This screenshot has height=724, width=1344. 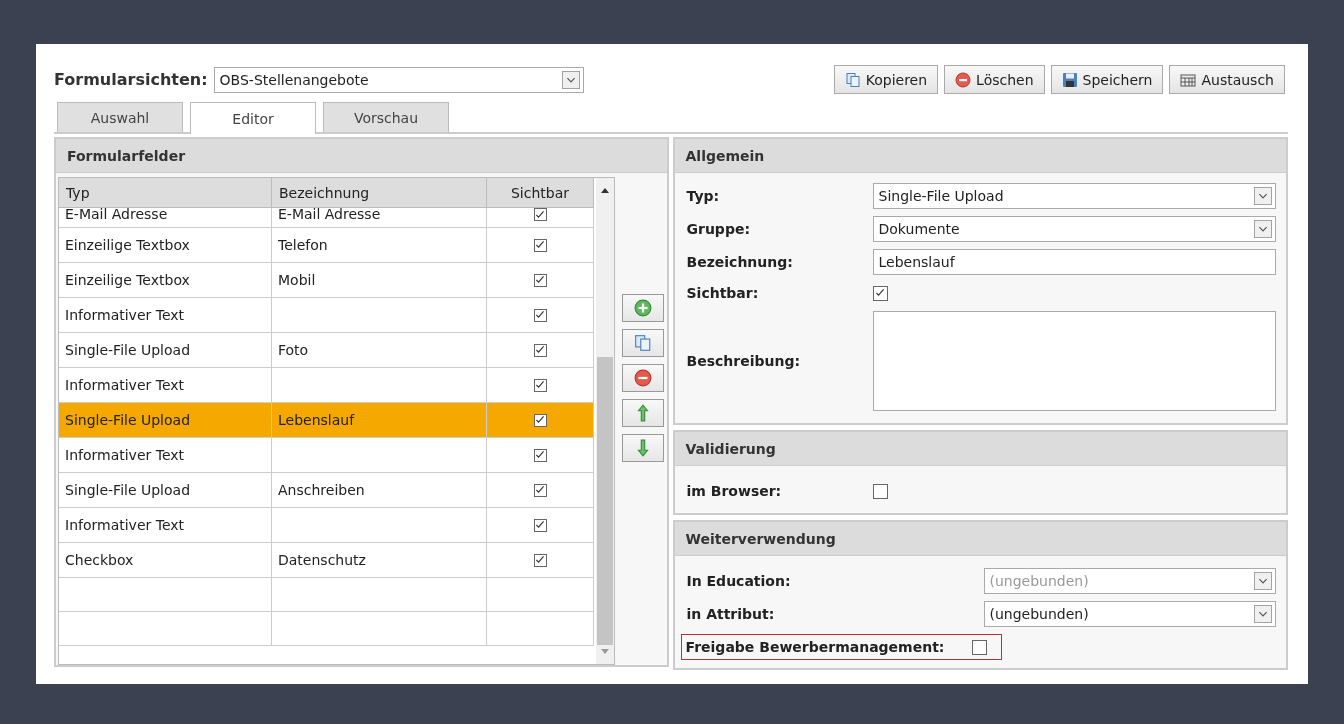 What do you see at coordinates (540, 193) in the screenshot?
I see `column-header: Sichtbar` at bounding box center [540, 193].